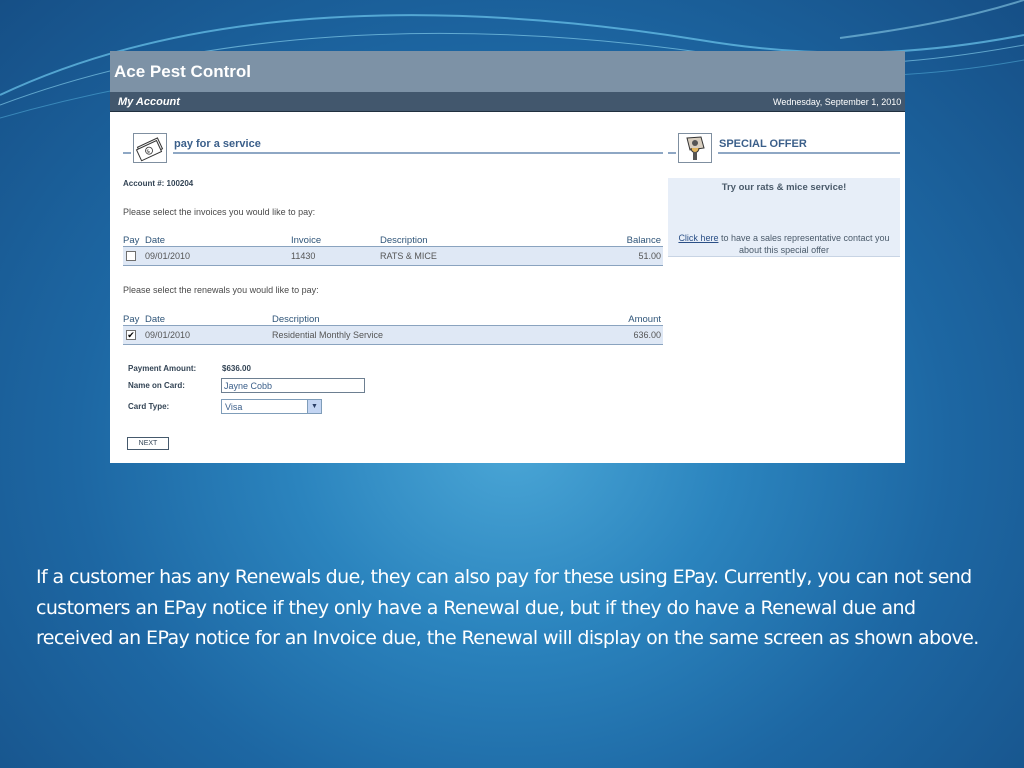 The height and width of the screenshot is (768, 1024). What do you see at coordinates (303, 256) in the screenshot?
I see `row-invoice: 11430` at bounding box center [303, 256].